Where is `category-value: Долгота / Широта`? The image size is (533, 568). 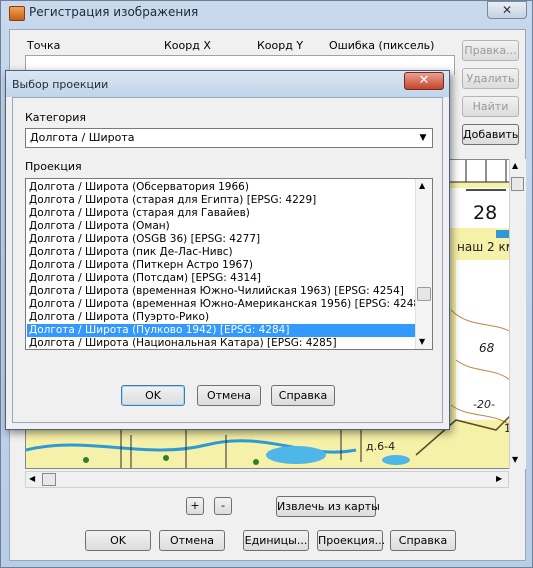
category-value: Долгота / Широта is located at coordinates (82, 137).